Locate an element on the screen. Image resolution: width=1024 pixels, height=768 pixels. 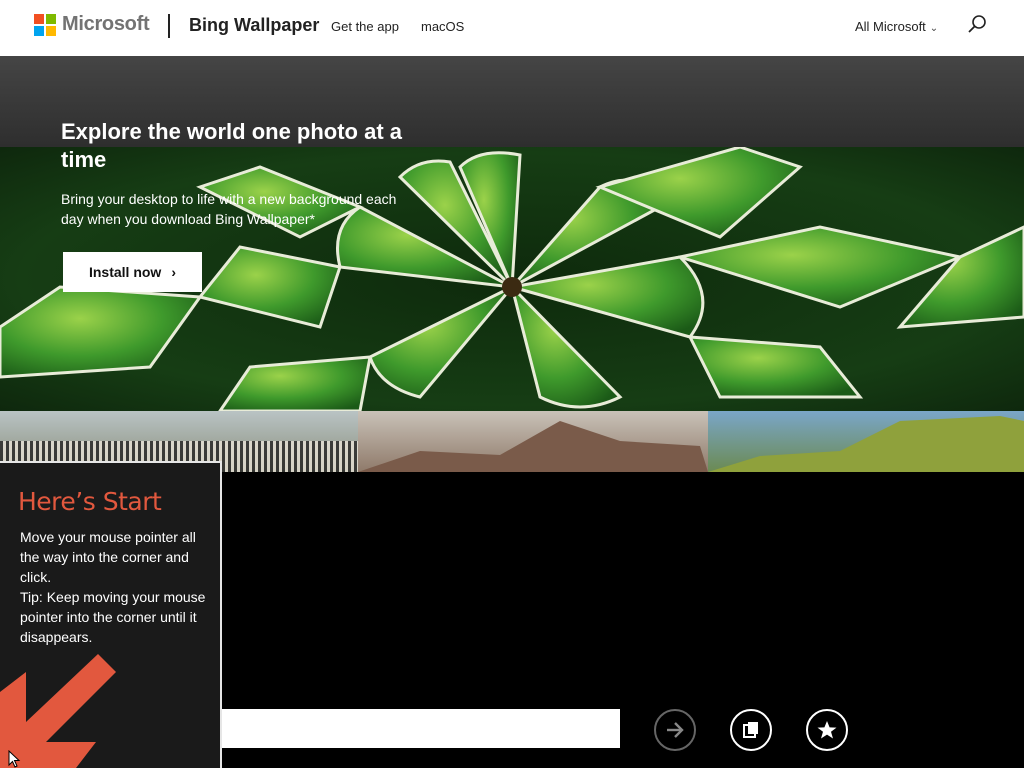
hero-title: Explore the world one photo at a time is located at coordinates (232, 145).